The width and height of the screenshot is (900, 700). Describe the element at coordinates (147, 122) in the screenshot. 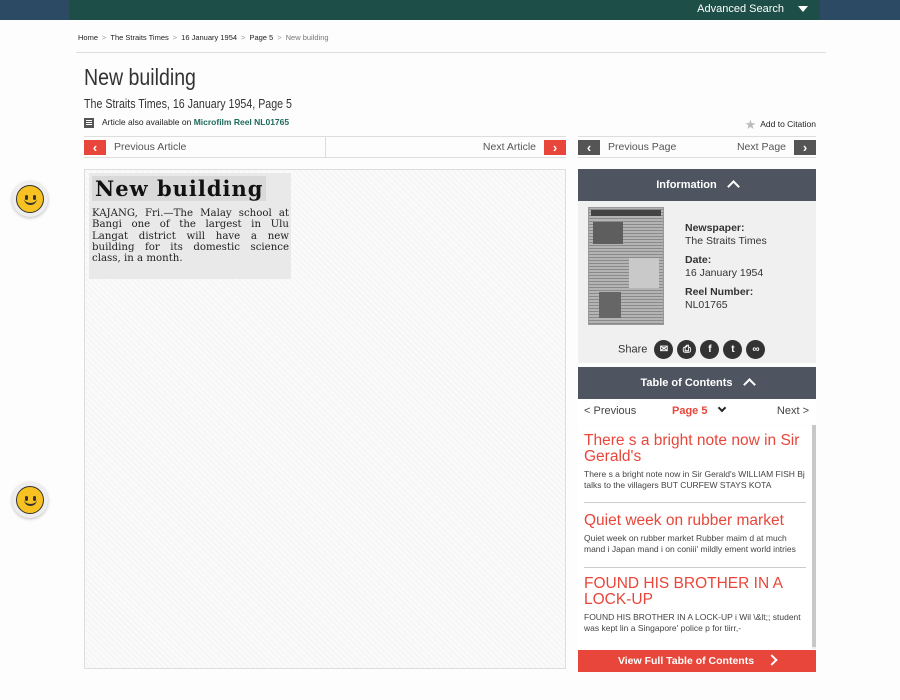

I see `availability-prefix: Article also available on` at that location.